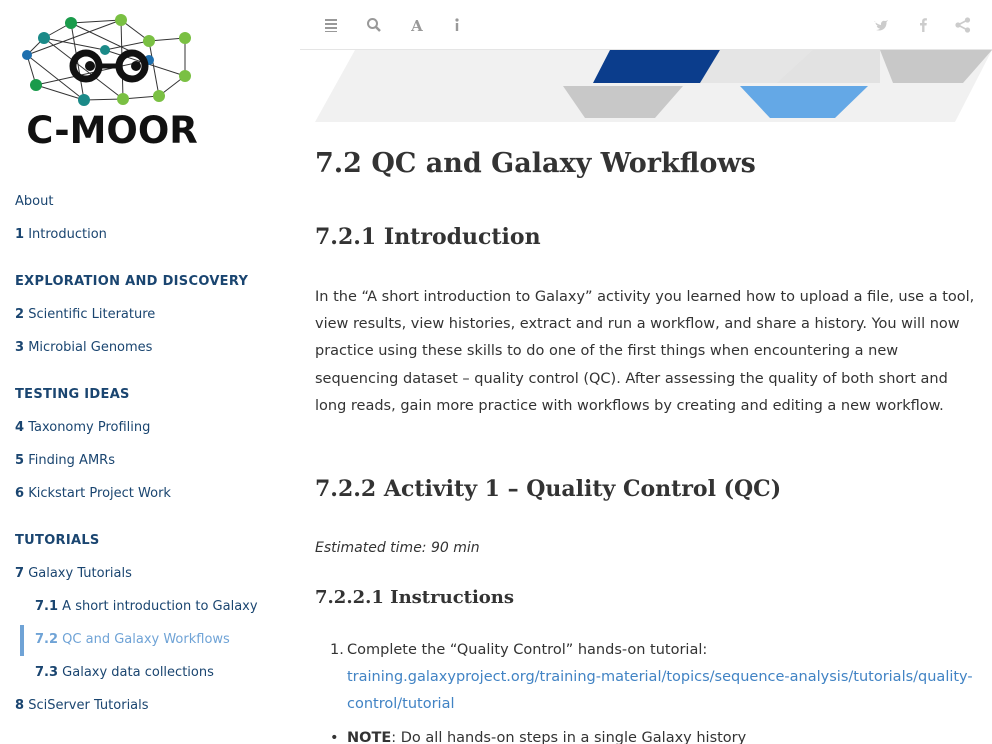 The image size is (992, 744). I want to click on note-label: NOTE, so click(369, 737).